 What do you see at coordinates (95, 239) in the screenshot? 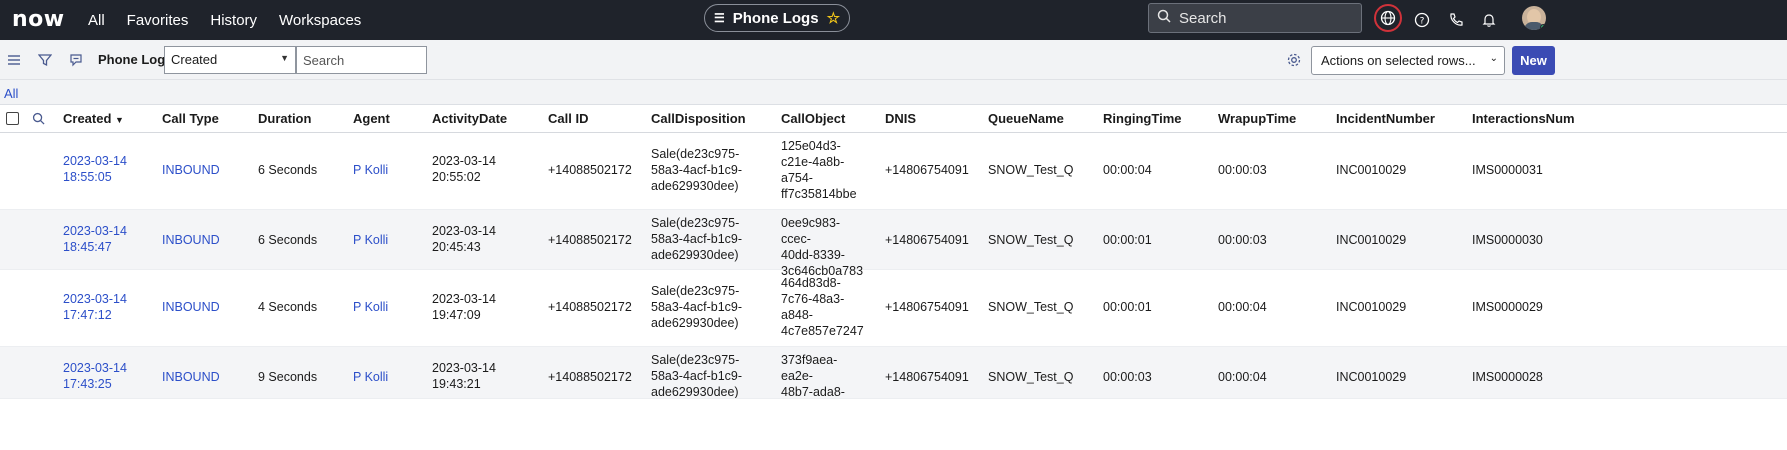
I see `created-link: 2023-03-14 18:45:47` at bounding box center [95, 239].